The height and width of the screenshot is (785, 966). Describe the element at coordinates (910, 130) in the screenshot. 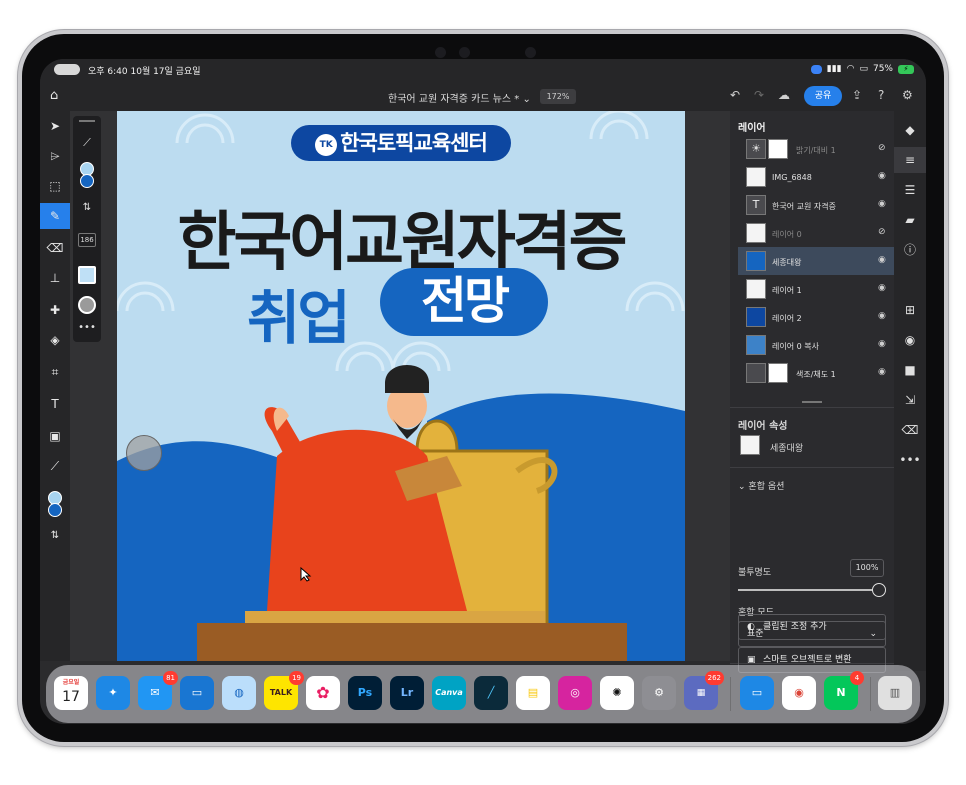

I see `layers-icon: ◆` at that location.